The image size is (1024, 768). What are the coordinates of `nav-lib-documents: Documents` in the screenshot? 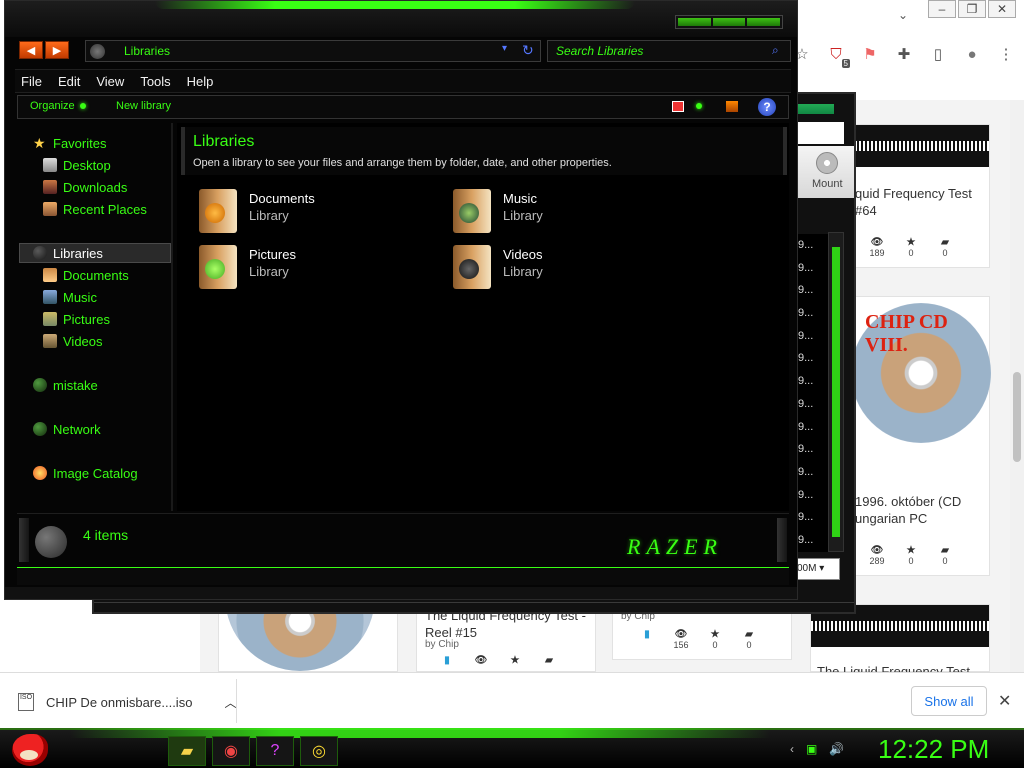 It's located at (86, 275).